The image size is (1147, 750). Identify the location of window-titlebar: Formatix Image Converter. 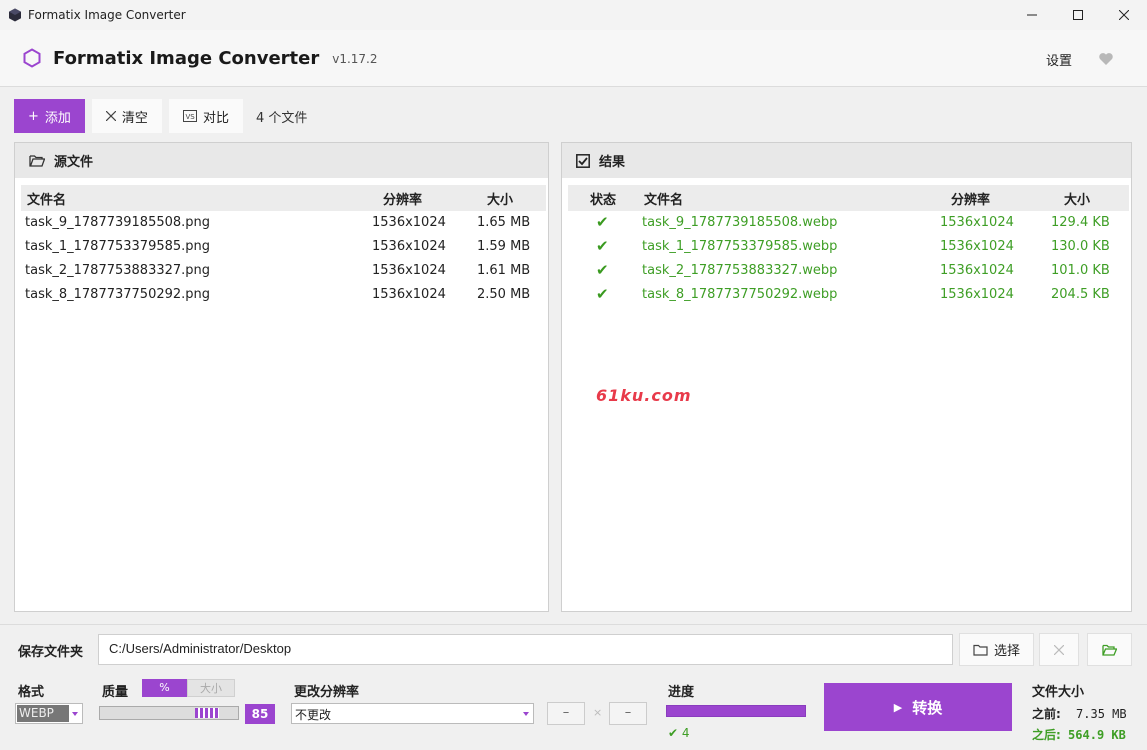
(573, 15).